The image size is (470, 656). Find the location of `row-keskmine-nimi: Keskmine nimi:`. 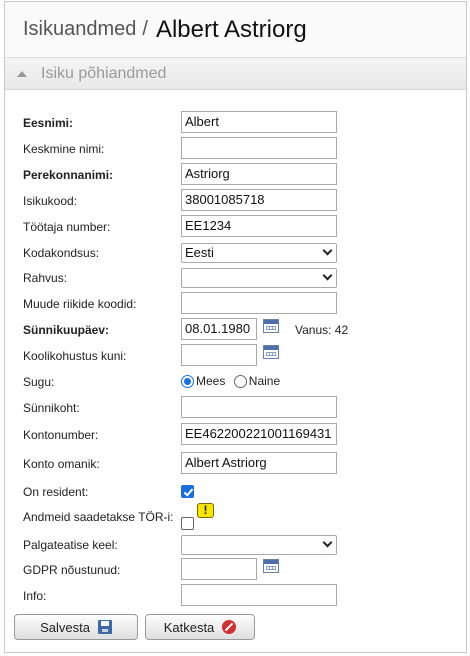

row-keskmine-nimi: Keskmine nimi: is located at coordinates (243, 149).